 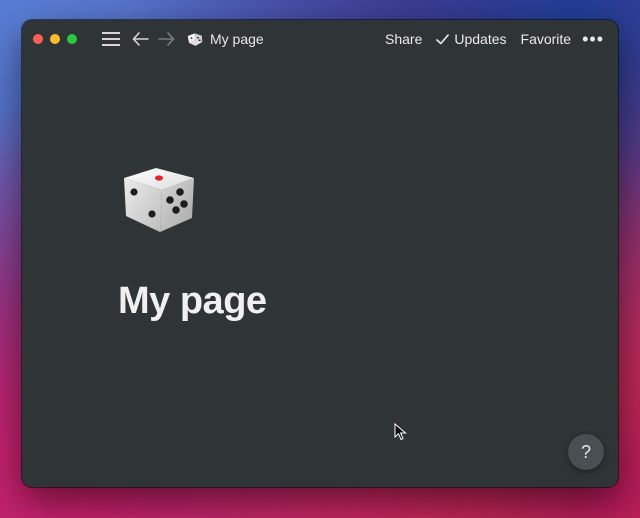 I want to click on mouse-cursor-icon, so click(x=400, y=432).